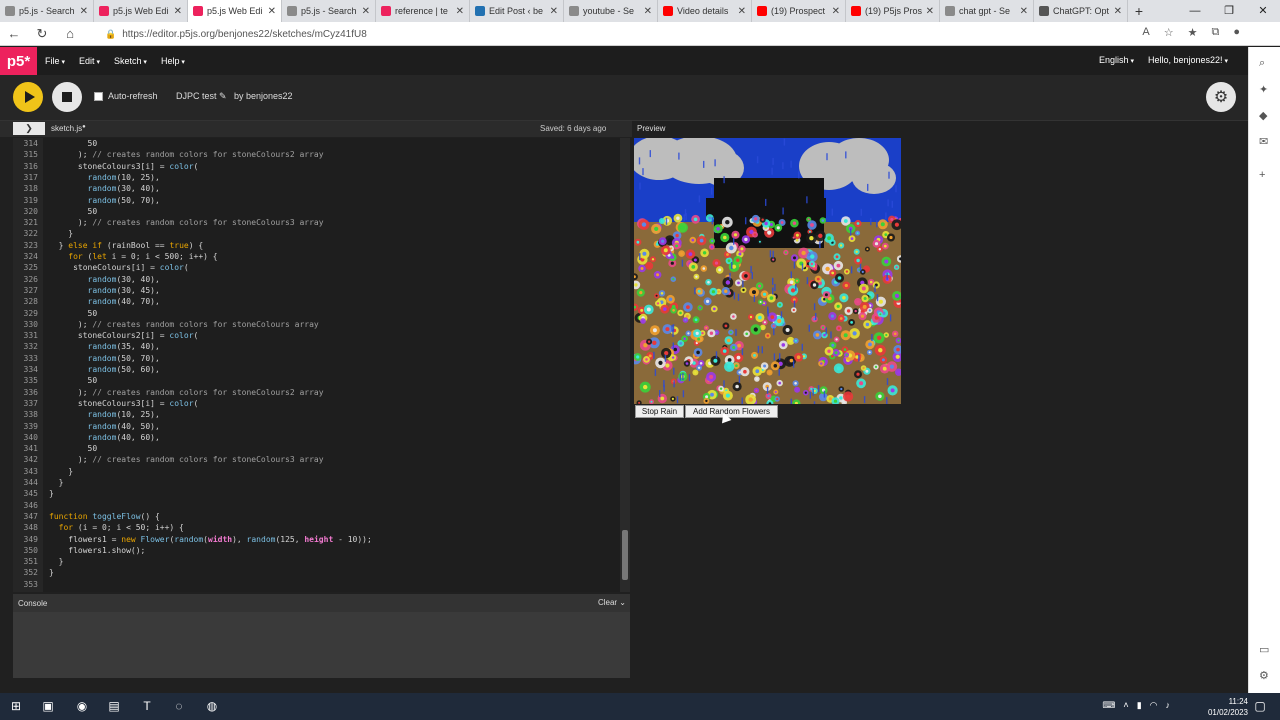  I want to click on task-view-icon: ▣, so click(48, 706).